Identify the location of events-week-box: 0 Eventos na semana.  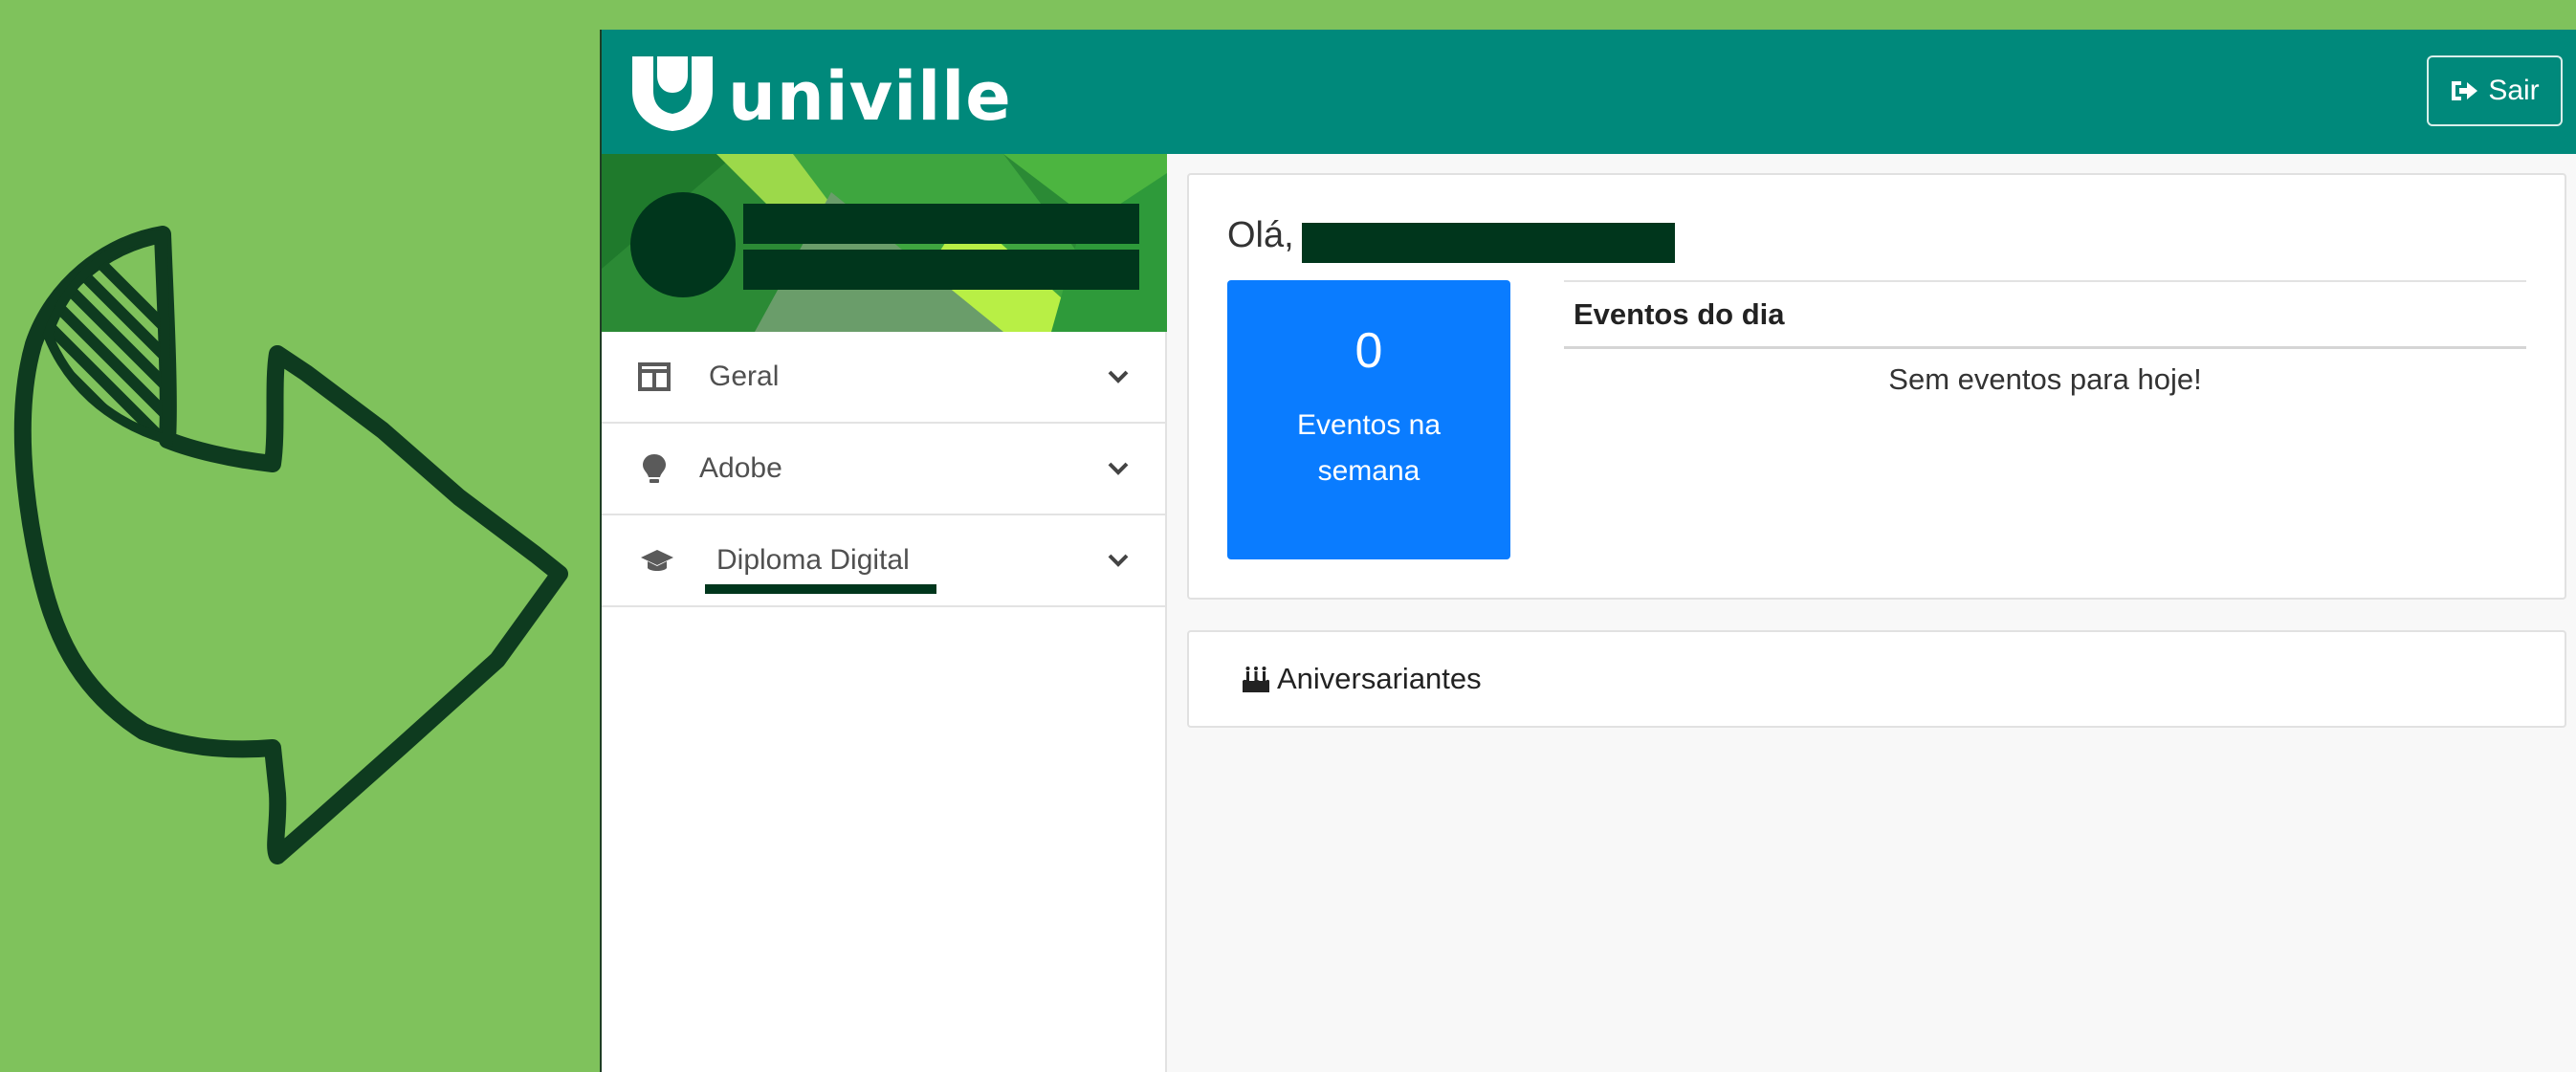
(1368, 419).